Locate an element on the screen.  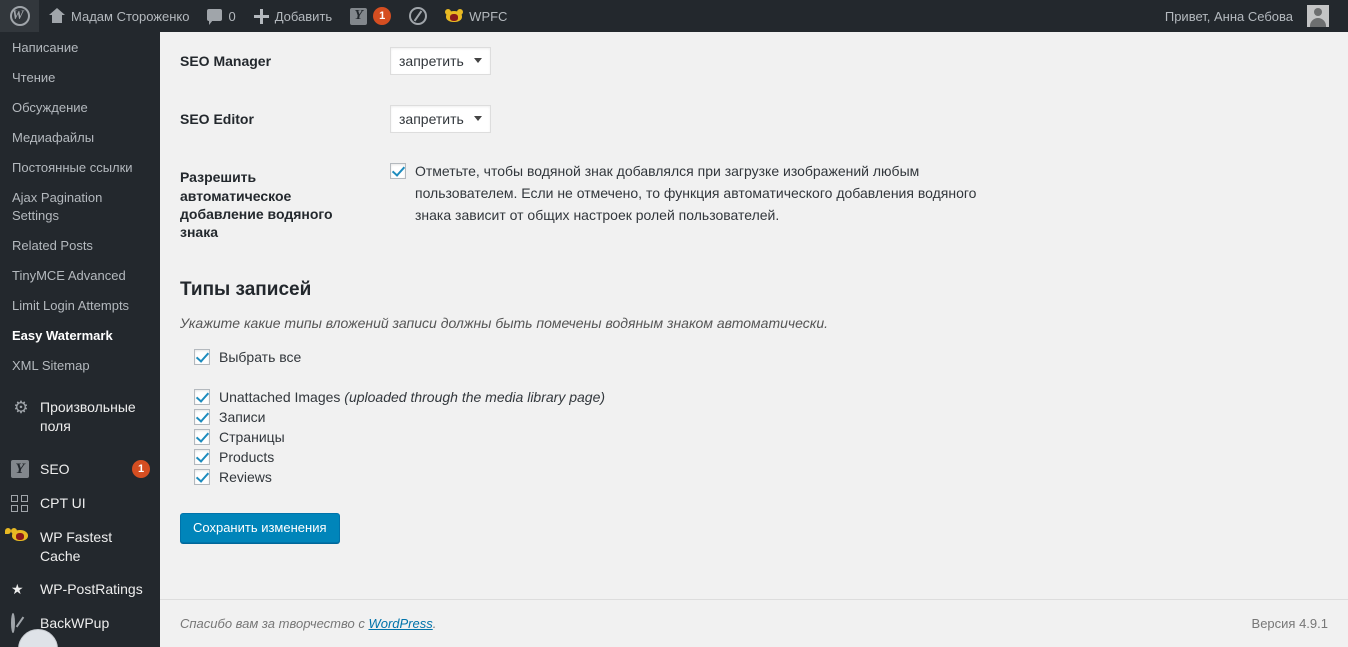
avatar-icon is located at coordinates (1318, 16).